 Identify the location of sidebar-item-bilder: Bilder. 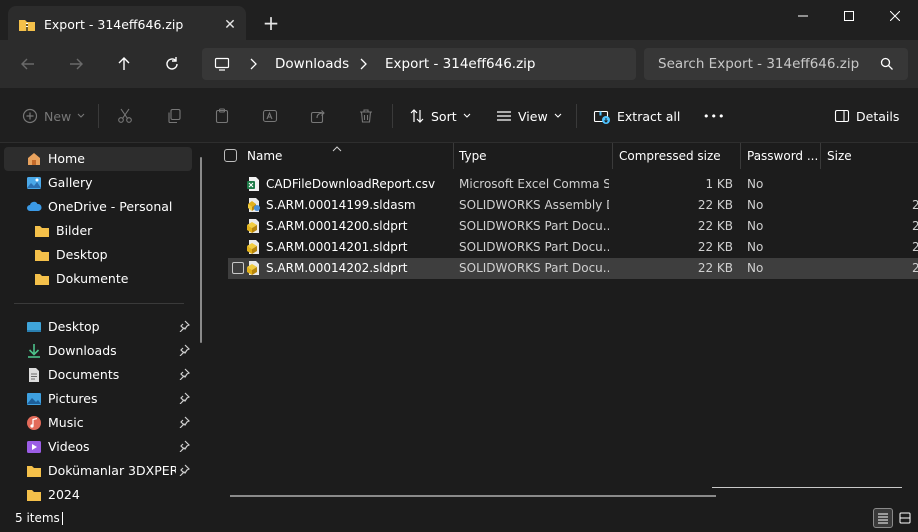
(98, 231).